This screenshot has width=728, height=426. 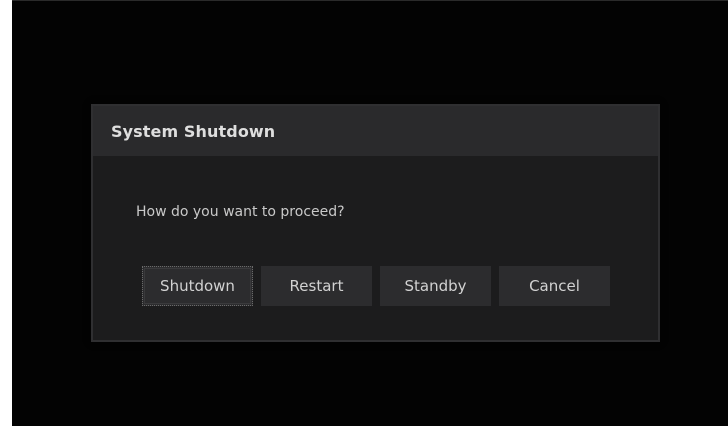 What do you see at coordinates (435, 286) in the screenshot?
I see `standby-button: Standby` at bounding box center [435, 286].